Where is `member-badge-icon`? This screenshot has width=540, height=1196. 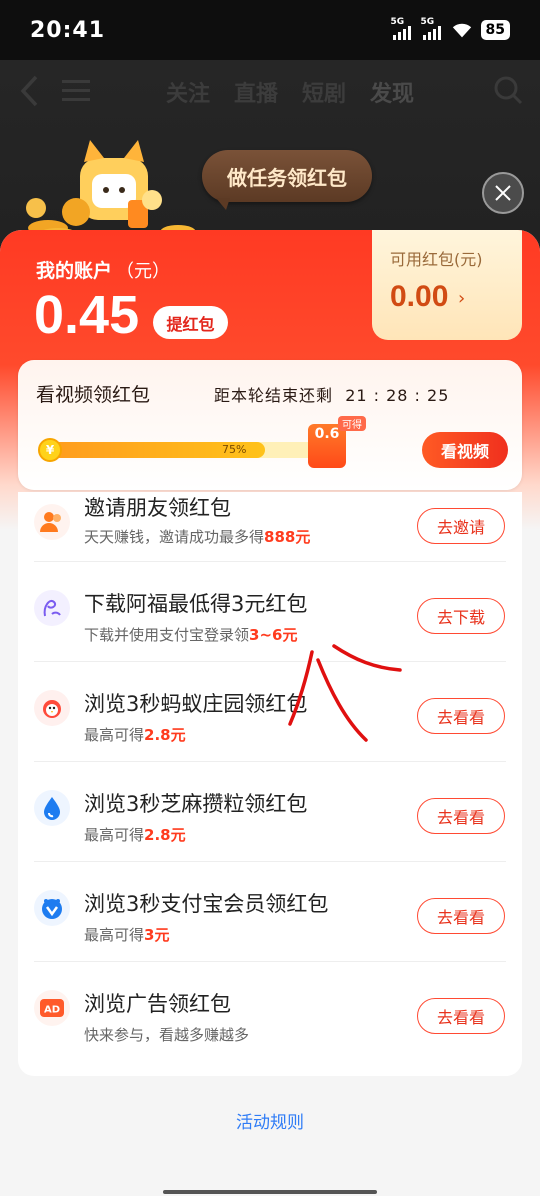 member-badge-icon is located at coordinates (52, 908).